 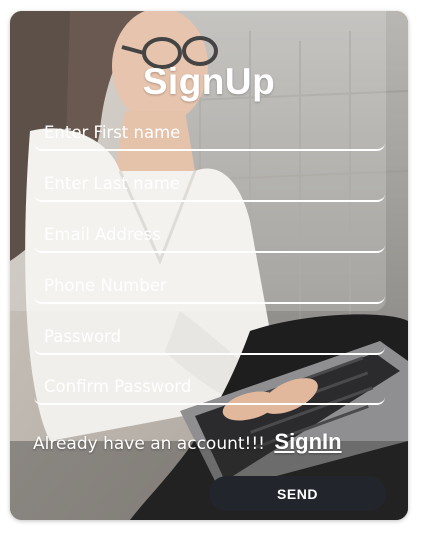 I want to click on send-button: SEND, so click(x=297, y=493).